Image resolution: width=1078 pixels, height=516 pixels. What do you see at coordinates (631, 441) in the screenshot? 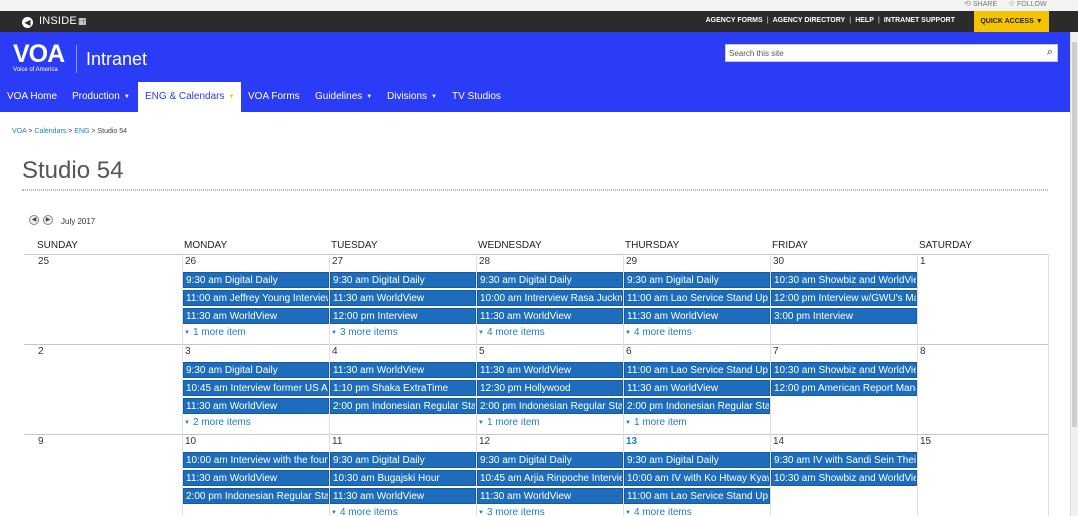
I see `day-number: 13` at bounding box center [631, 441].